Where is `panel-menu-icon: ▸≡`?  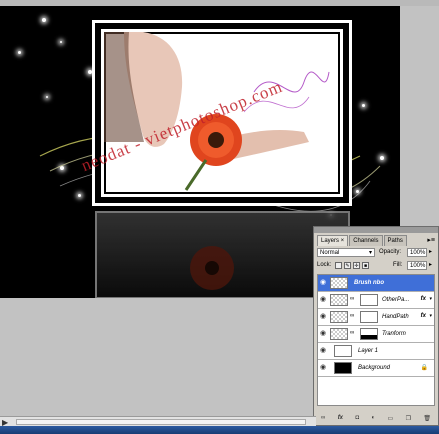 panel-menu-icon: ▸≡ is located at coordinates (431, 240).